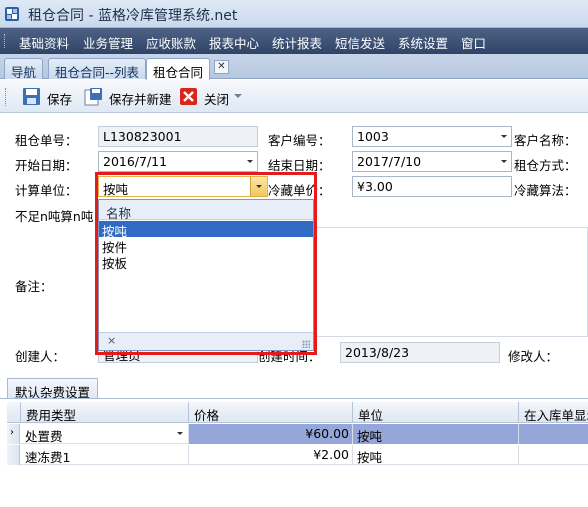 This screenshot has width=588, height=507. I want to click on cell-price: ¥60.00, so click(271, 434).